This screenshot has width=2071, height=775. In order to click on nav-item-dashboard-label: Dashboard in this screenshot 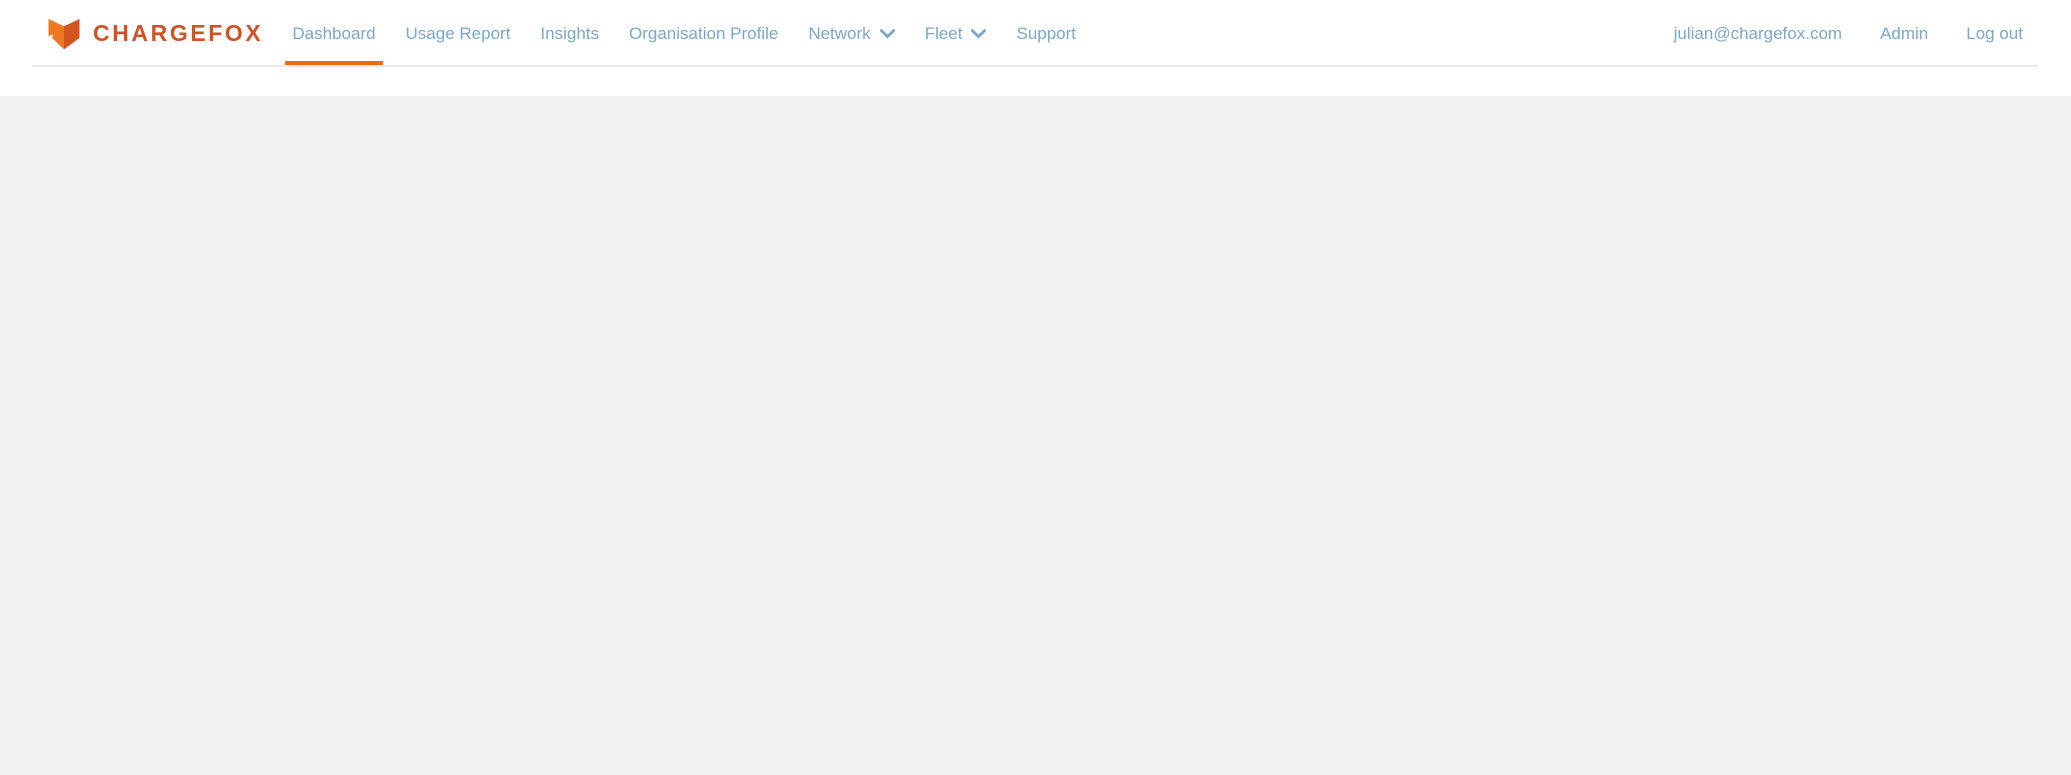, I will do `click(334, 33)`.